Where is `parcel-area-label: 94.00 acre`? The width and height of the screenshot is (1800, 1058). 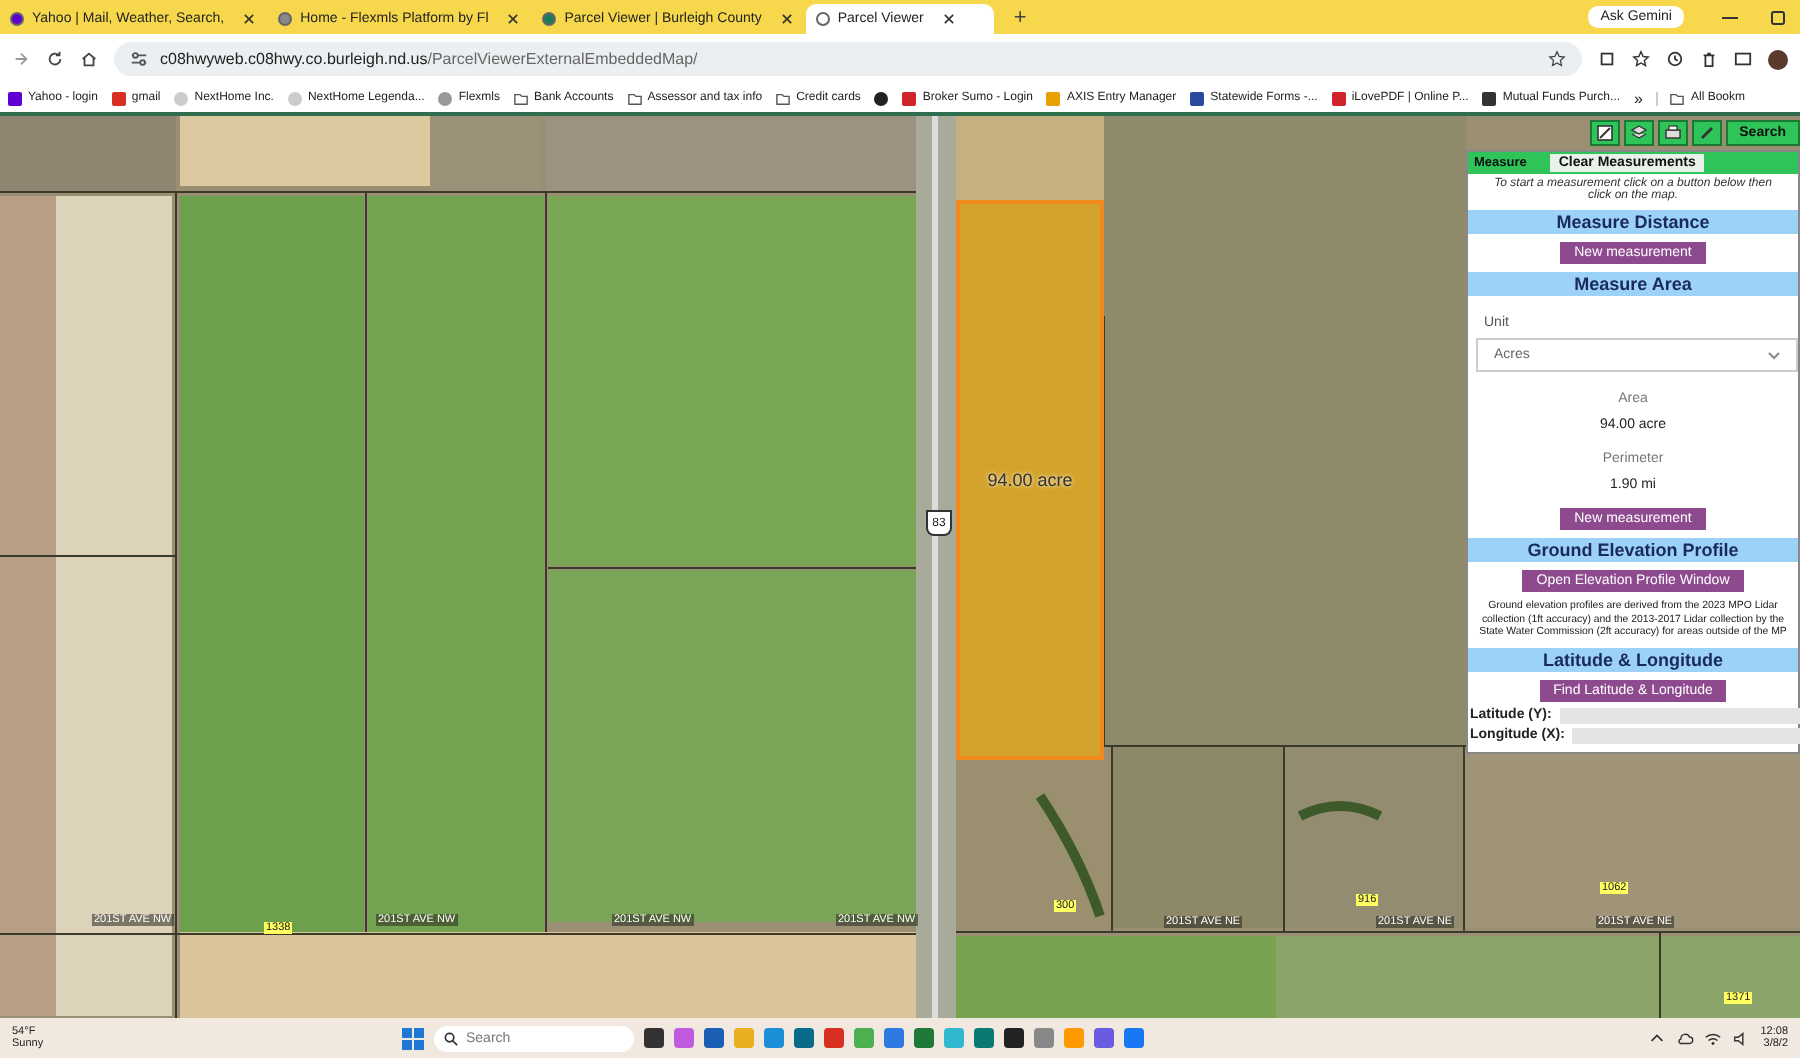
parcel-area-label: 94.00 acre is located at coordinates (1030, 480).